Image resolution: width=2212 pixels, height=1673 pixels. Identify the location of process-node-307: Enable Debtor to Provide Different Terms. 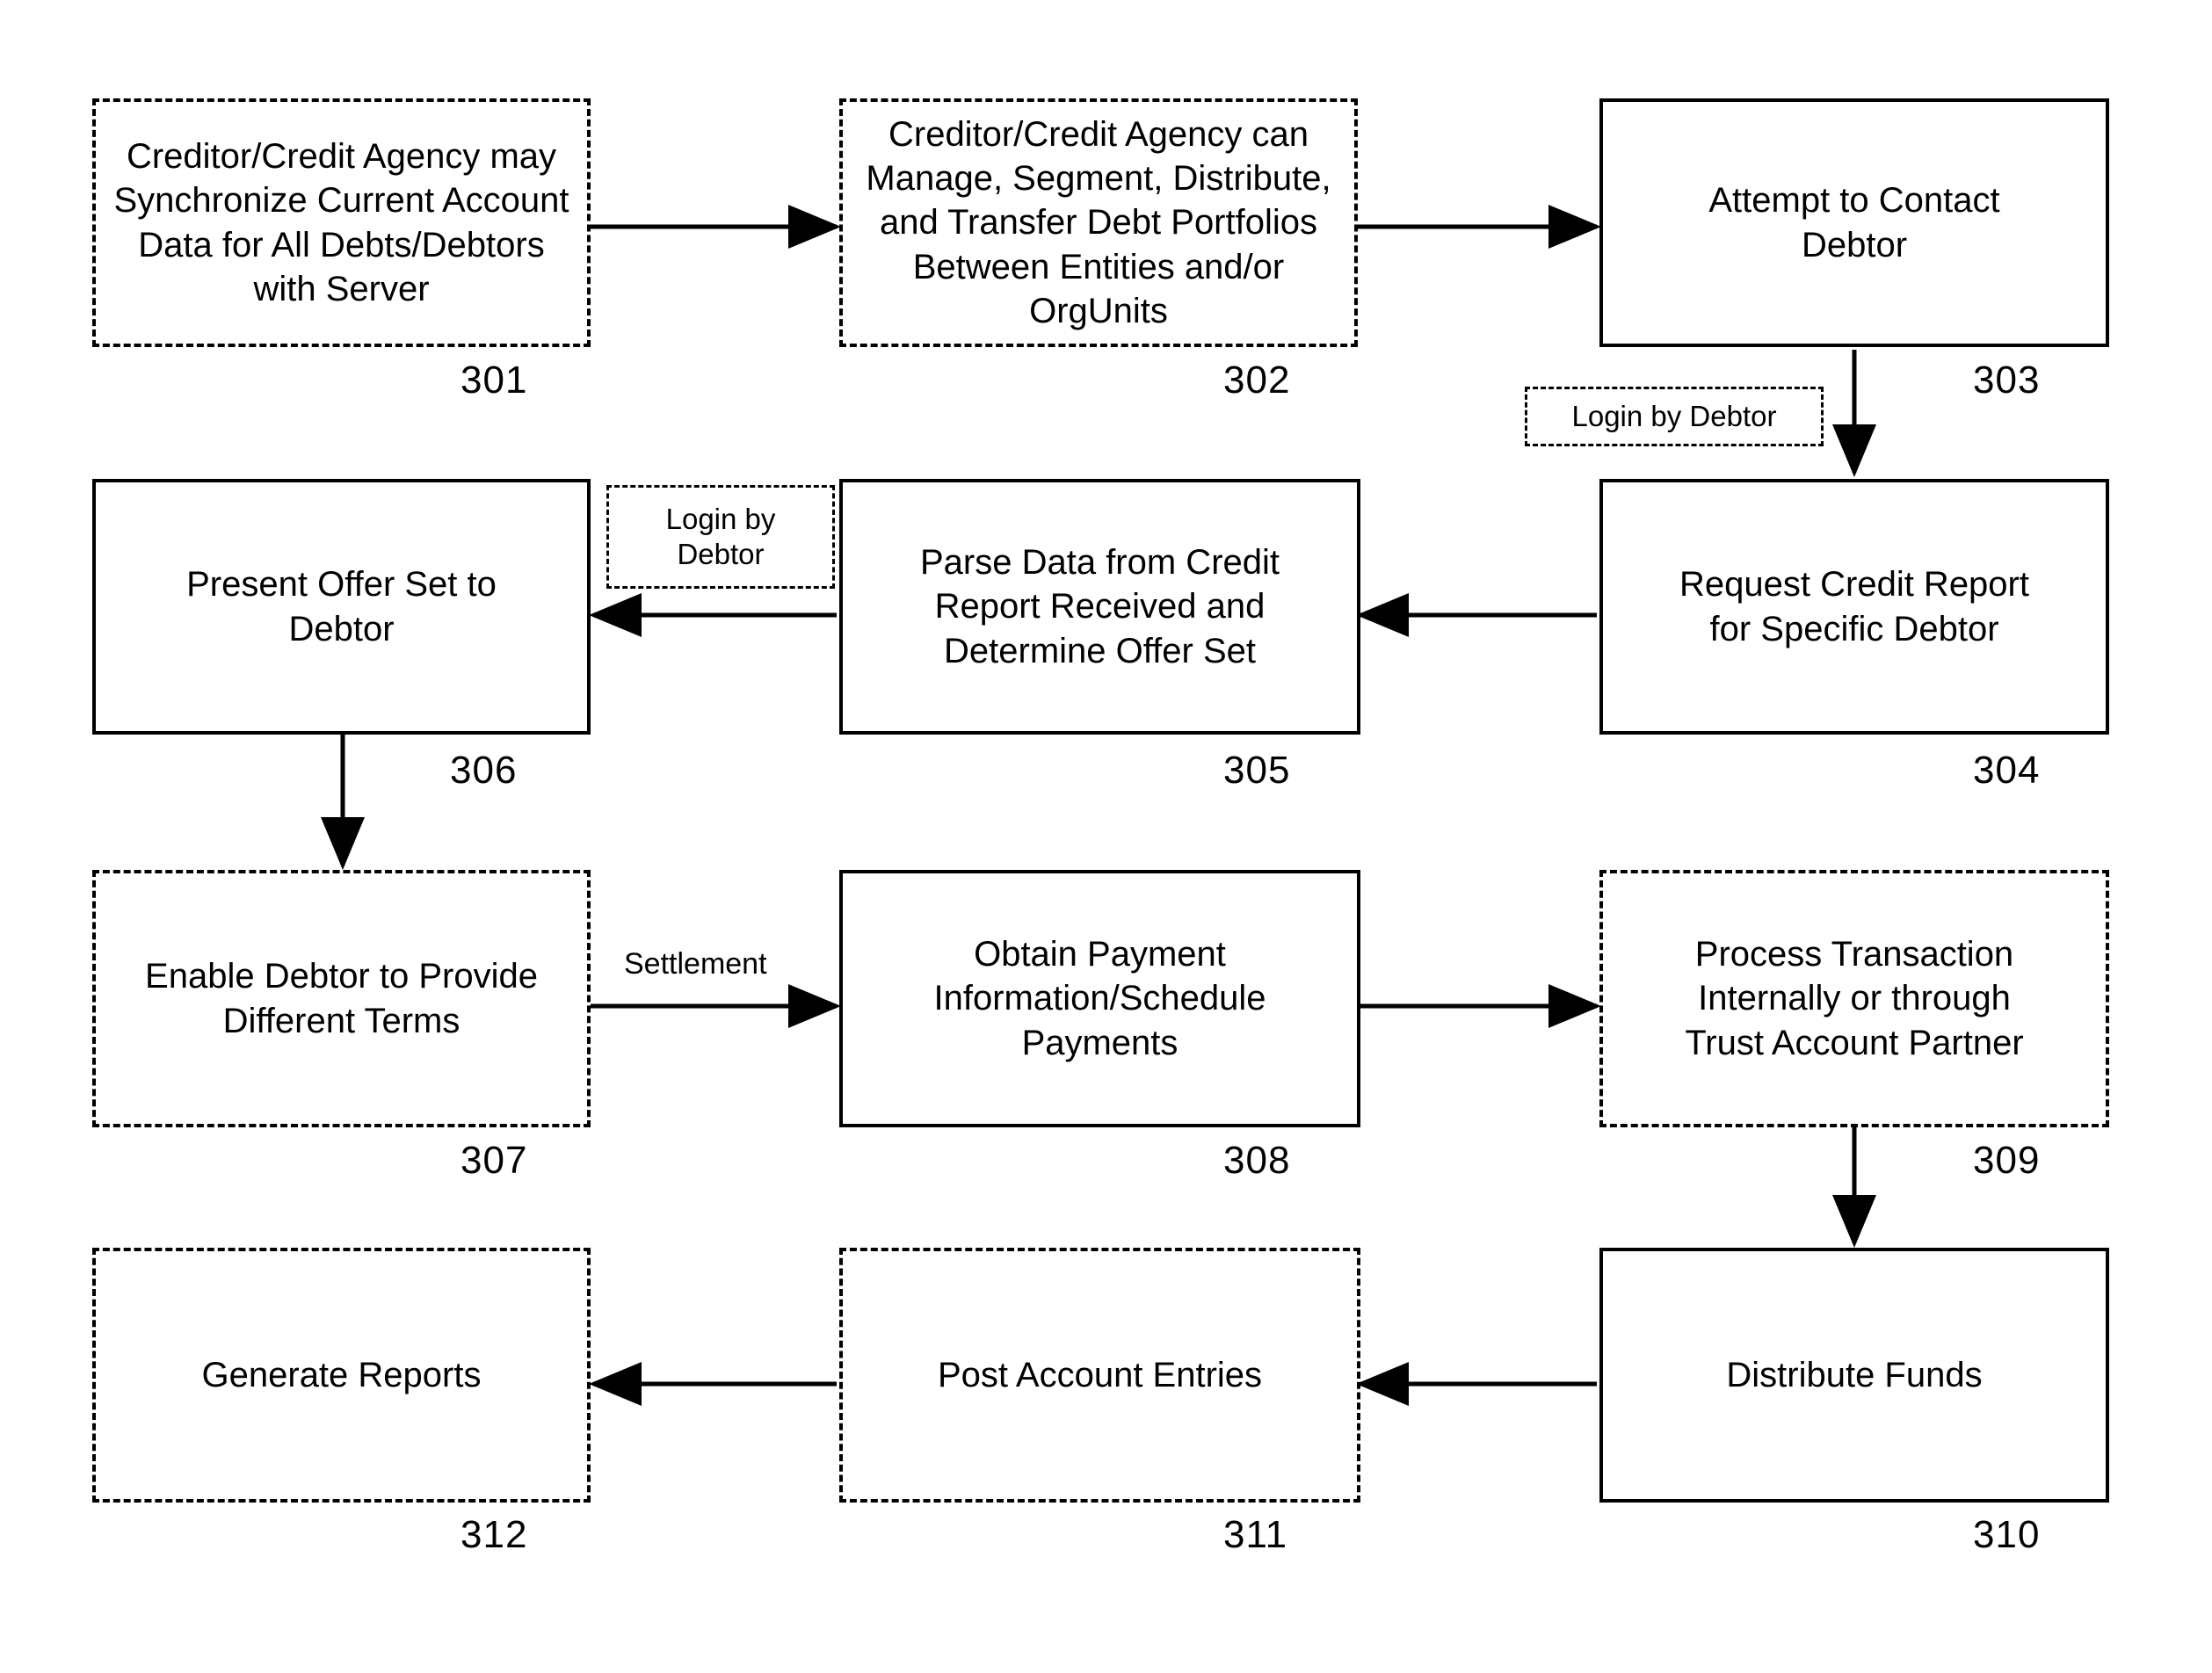
(341, 999).